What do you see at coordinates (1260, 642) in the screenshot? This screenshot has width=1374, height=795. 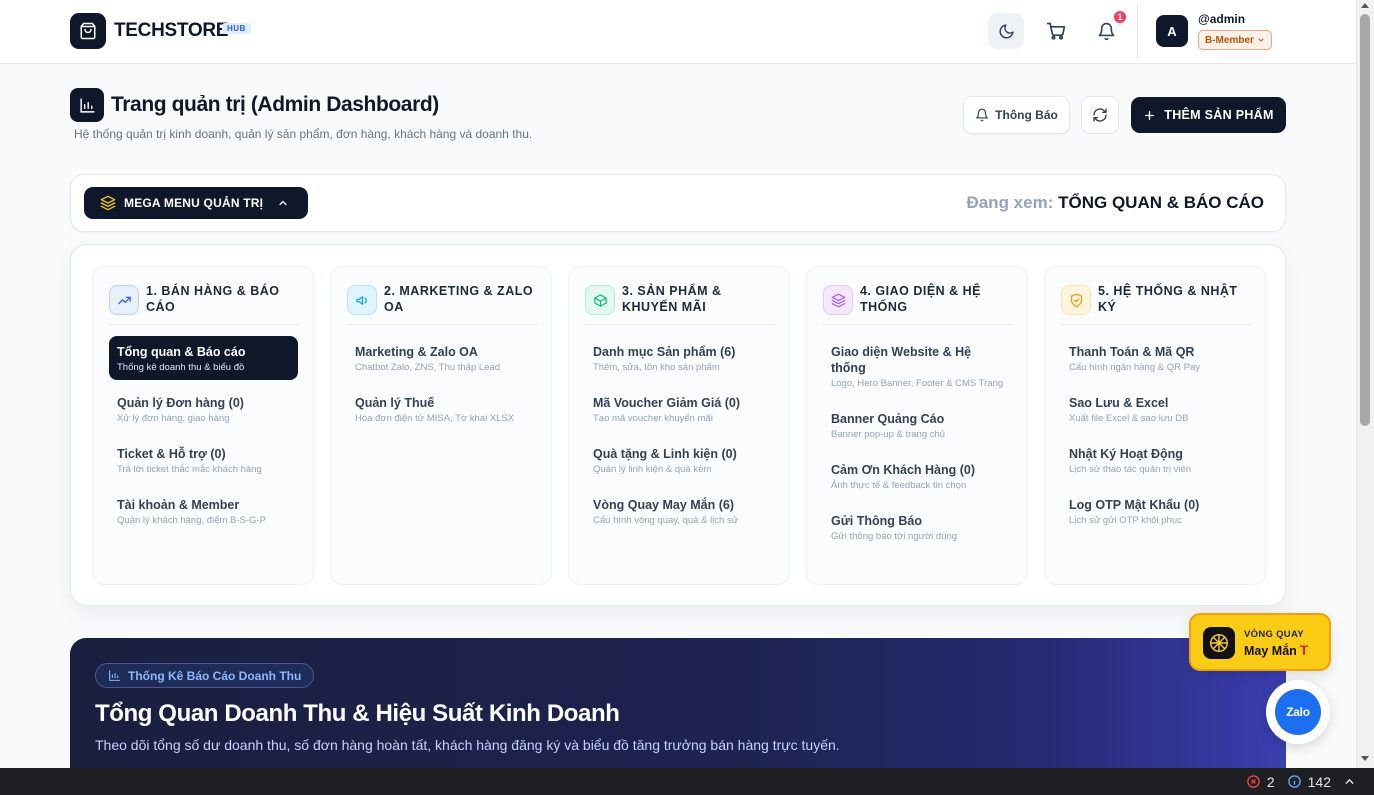 I see `lucky-wheel-widget: VÒNG QUAY May Mắn T` at bounding box center [1260, 642].